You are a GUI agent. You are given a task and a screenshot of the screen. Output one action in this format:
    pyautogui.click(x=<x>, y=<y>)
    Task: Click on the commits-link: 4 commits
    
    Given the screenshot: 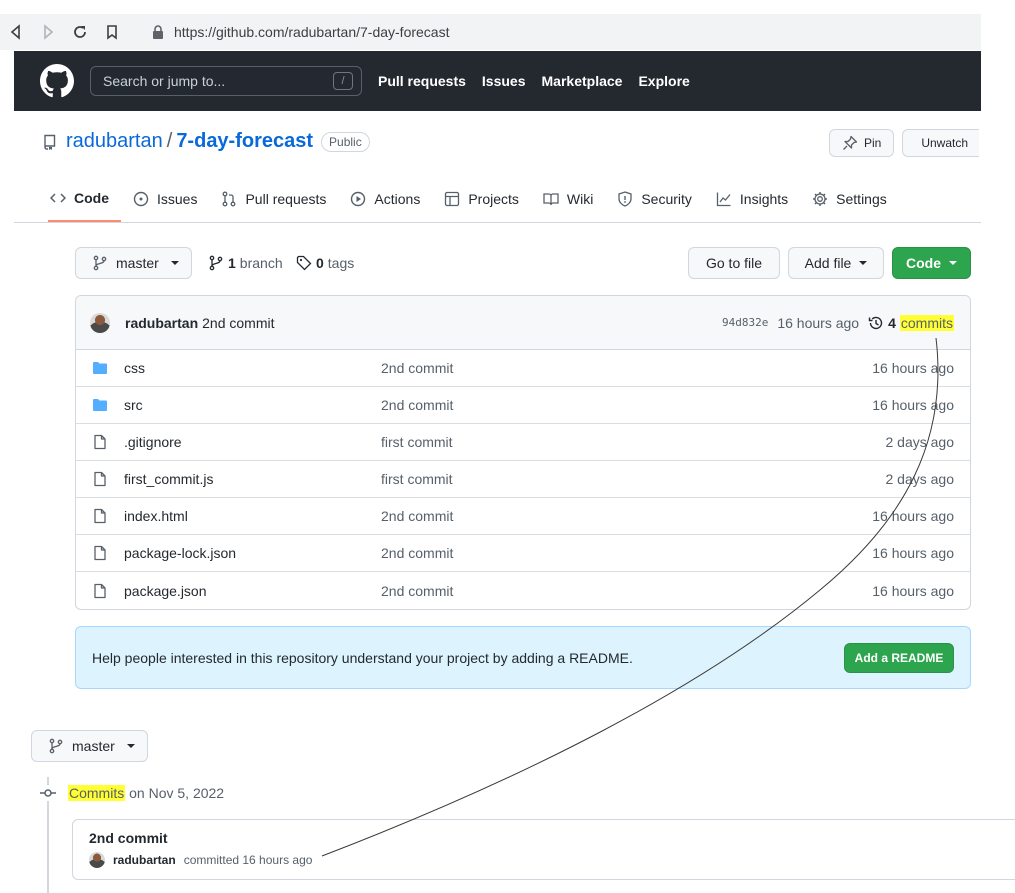 What is the action you would take?
    pyautogui.click(x=911, y=322)
    